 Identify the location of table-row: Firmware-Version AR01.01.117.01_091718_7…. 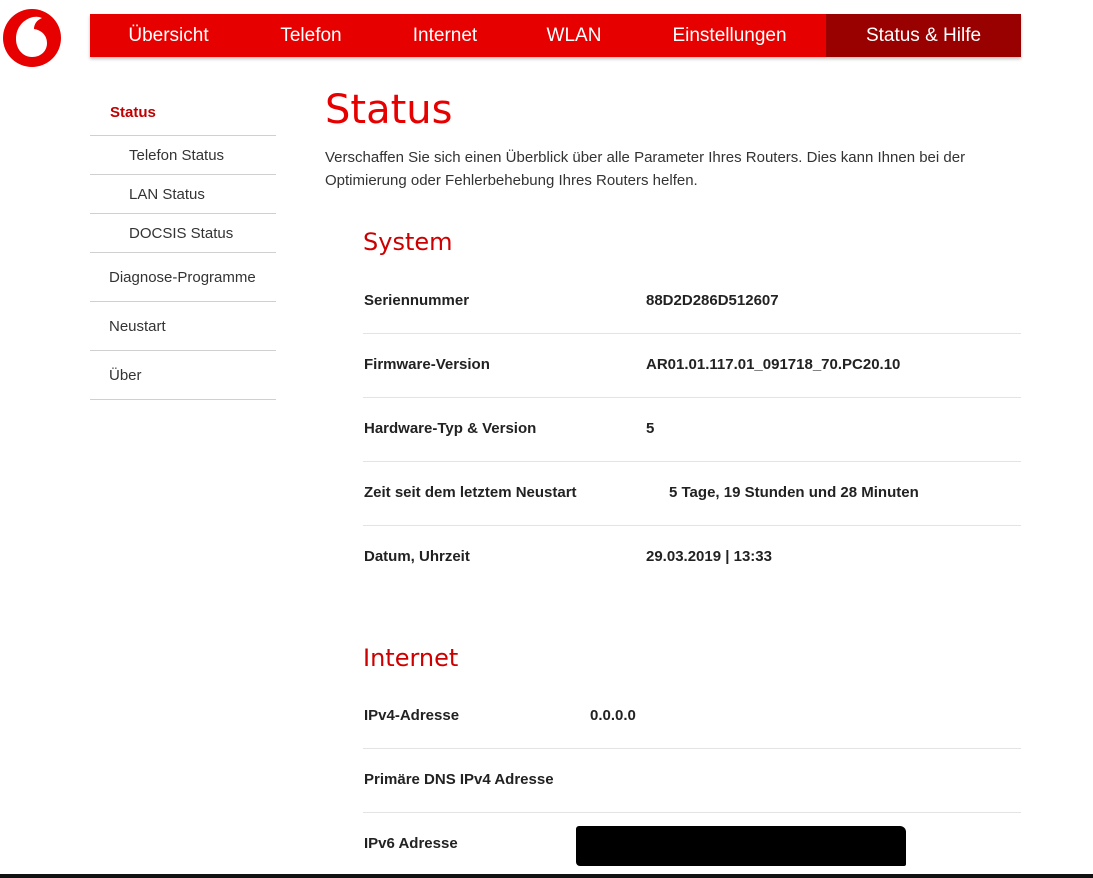
(692, 366).